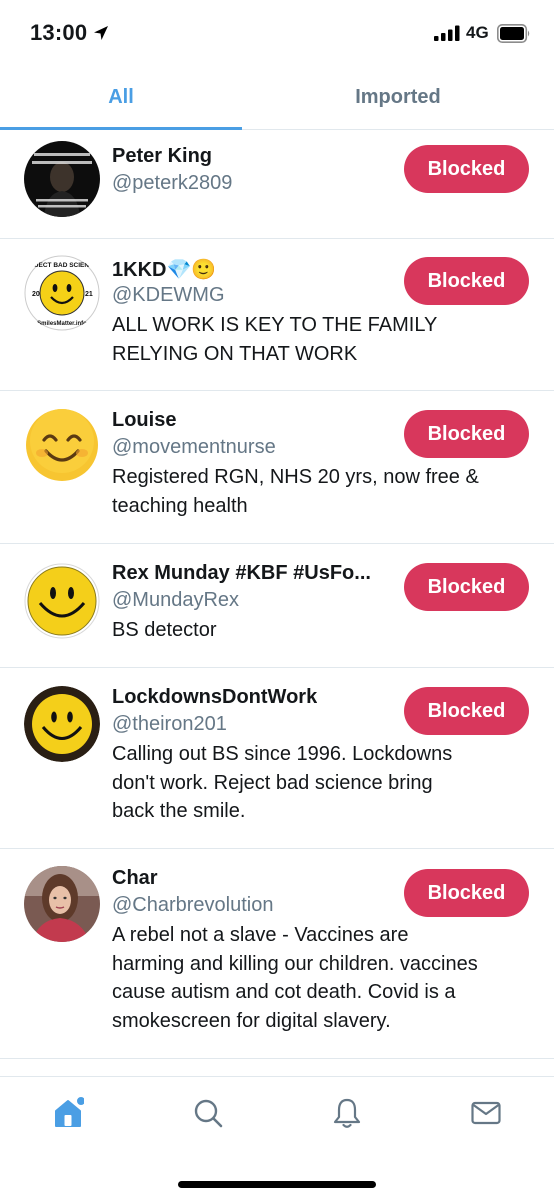 This screenshot has width=554, height=1200. I want to click on account-handle: @Charbrevolution, so click(193, 905).